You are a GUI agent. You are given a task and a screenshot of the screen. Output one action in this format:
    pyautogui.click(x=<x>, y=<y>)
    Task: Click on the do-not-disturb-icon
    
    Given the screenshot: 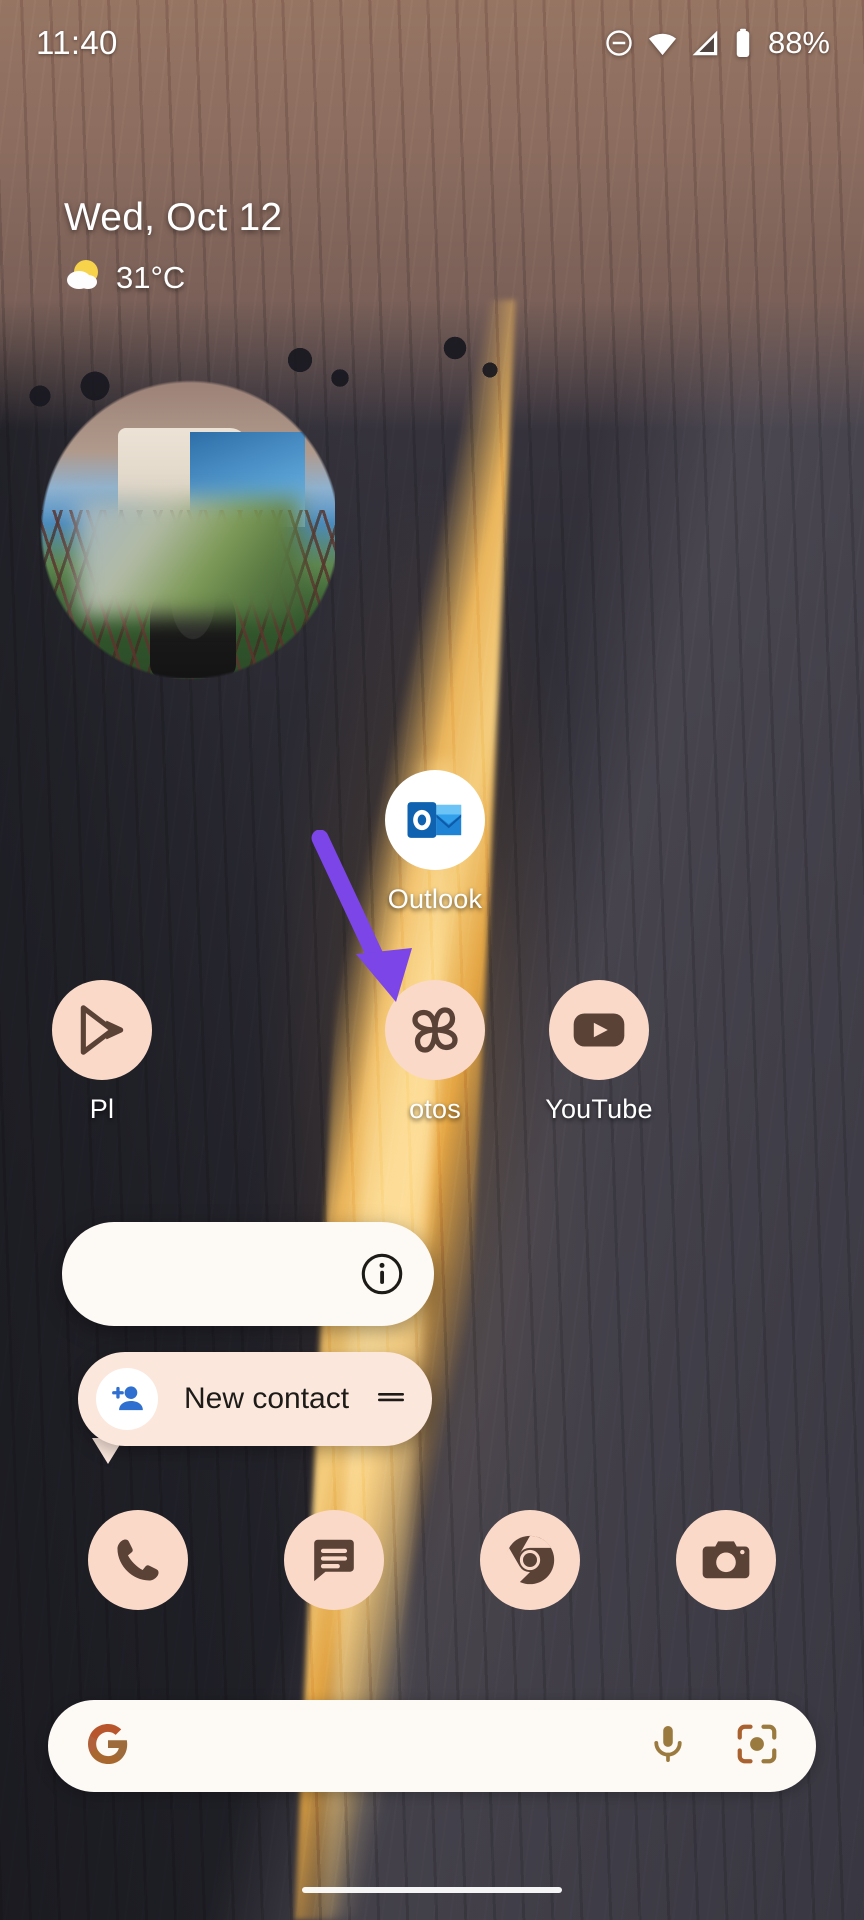 What is the action you would take?
    pyautogui.click(x=619, y=43)
    